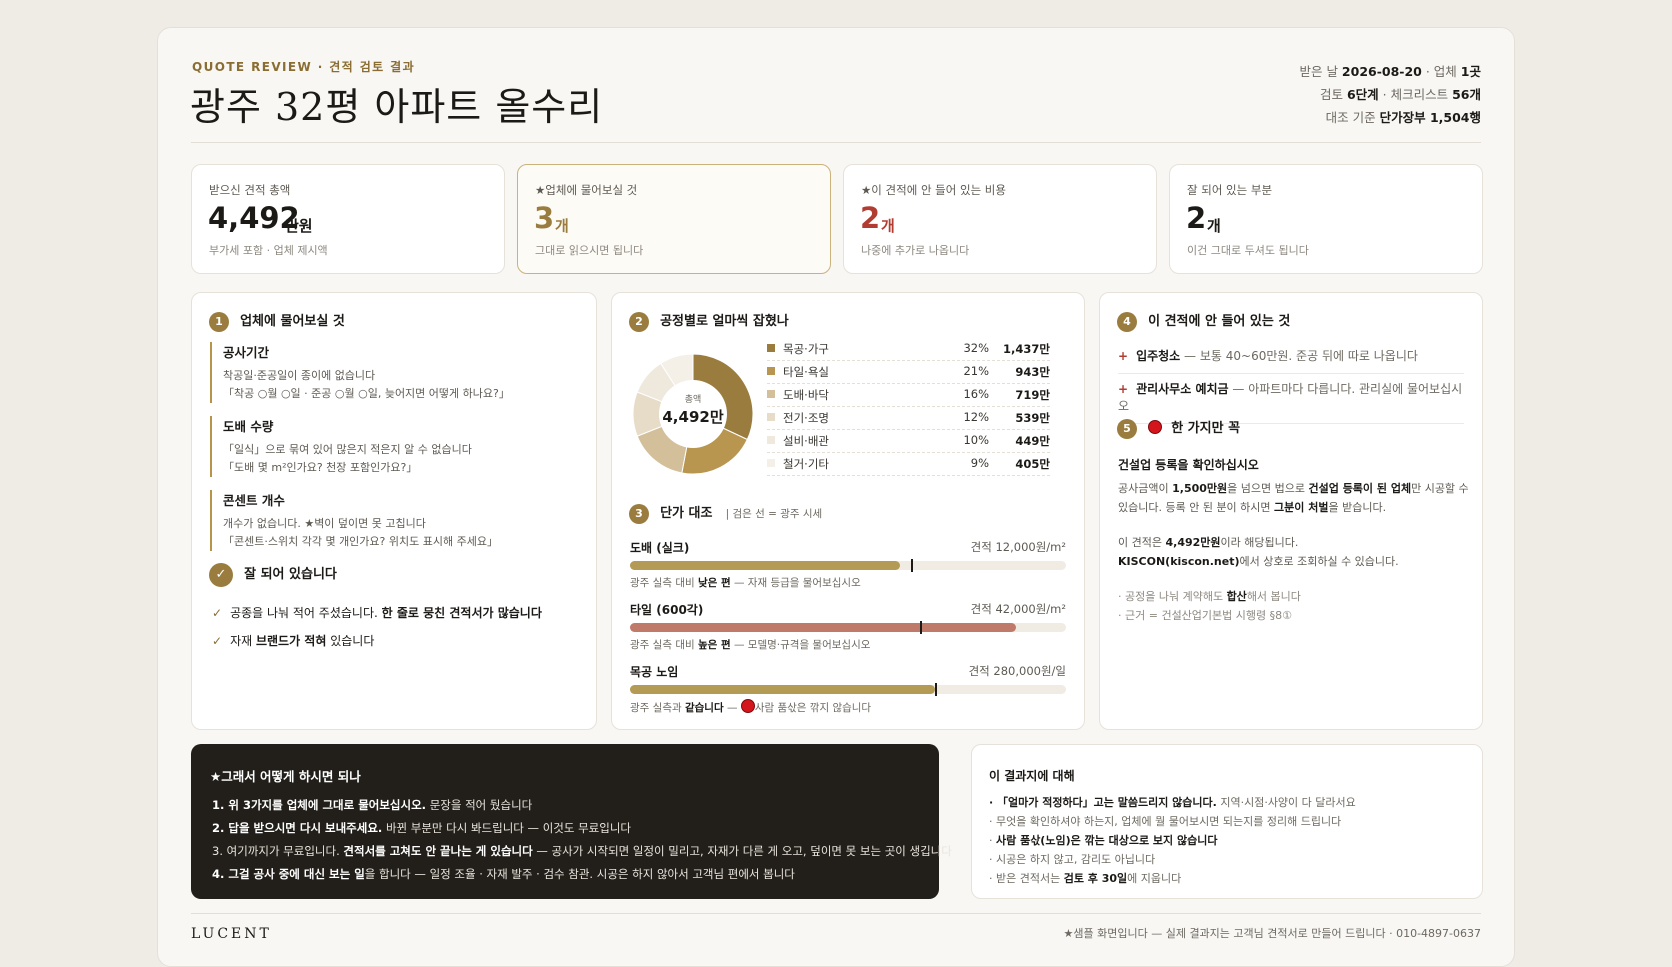 This screenshot has height=967, width=1672. Describe the element at coordinates (366, 393) in the screenshot. I see `question-quote: 「착공 ○월 ○일 · 준공 ○월 ○일, 늦어지면 어떻게 하나요?」` at that location.